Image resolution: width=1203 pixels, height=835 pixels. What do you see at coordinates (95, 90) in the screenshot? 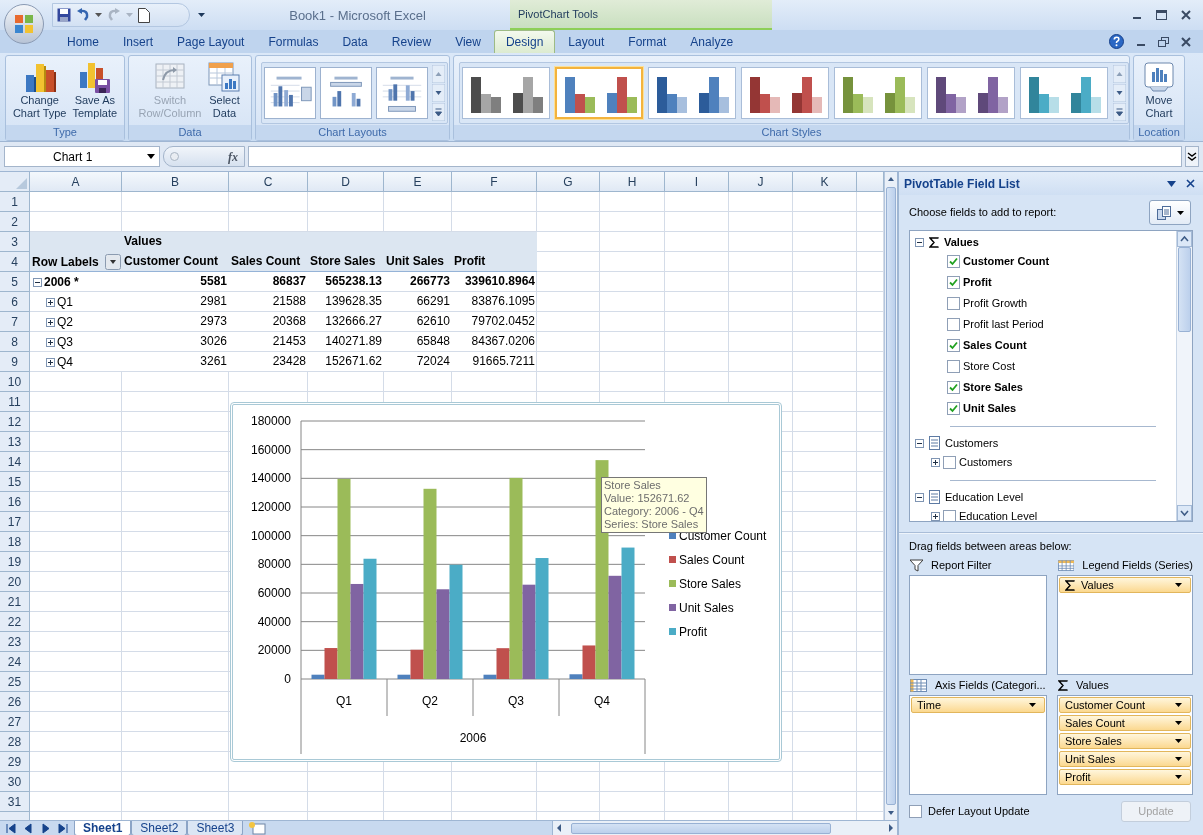
I see `ribbon-button: Save As Template` at bounding box center [95, 90].